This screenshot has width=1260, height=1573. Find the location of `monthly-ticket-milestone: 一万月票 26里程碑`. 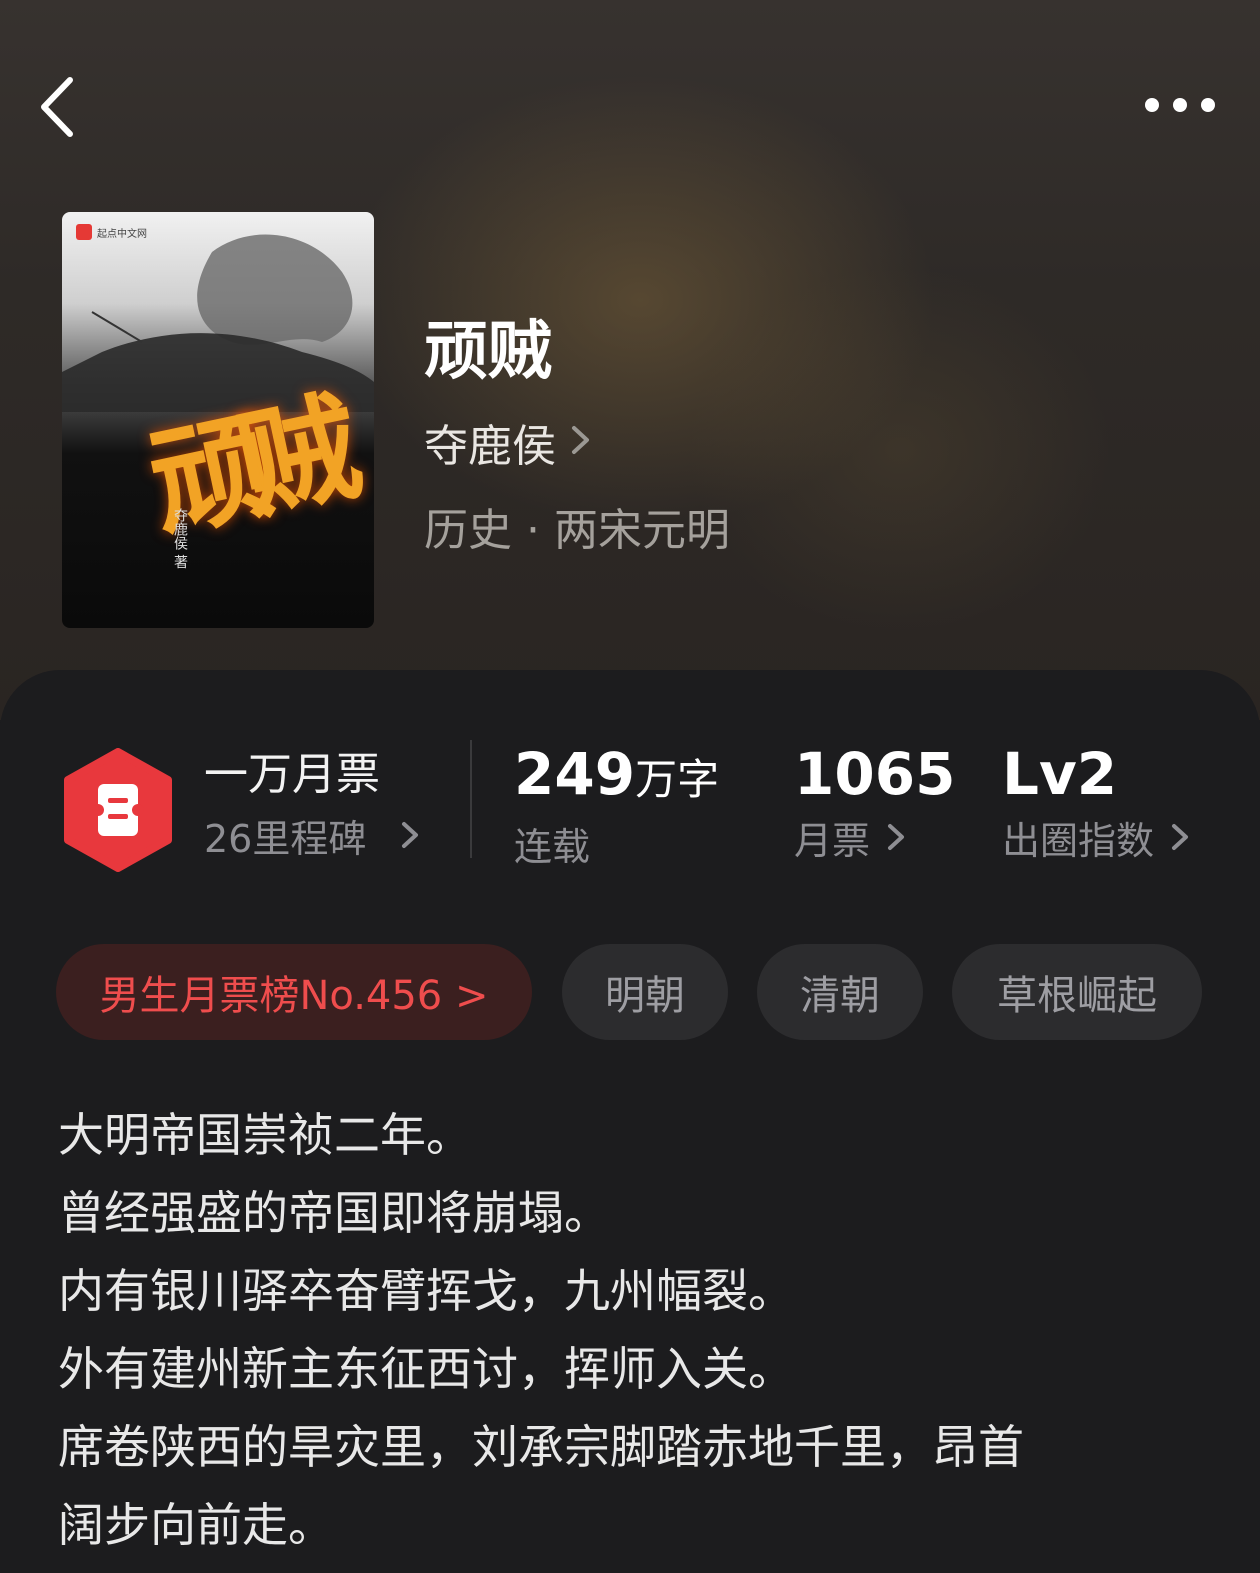

monthly-ticket-milestone: 一万月票 26里程碑 is located at coordinates (312, 807).